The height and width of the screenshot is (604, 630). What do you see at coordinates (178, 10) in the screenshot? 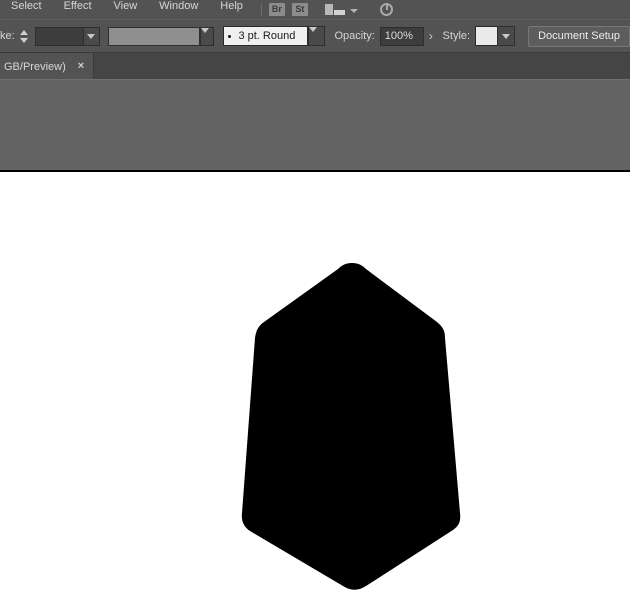
I see `menu-window: Window` at bounding box center [178, 10].